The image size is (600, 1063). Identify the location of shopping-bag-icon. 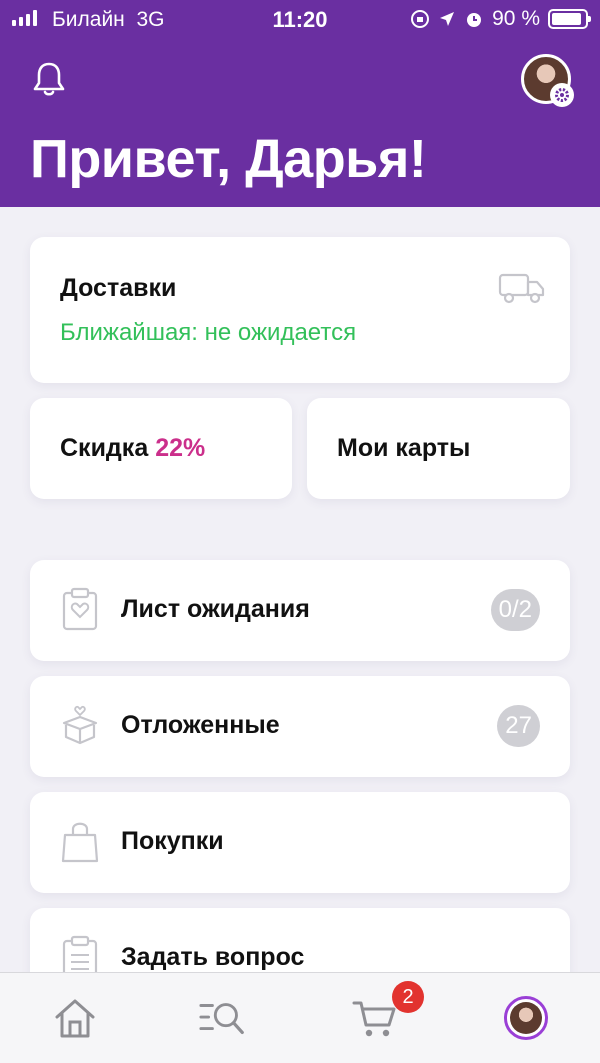
(80, 842).